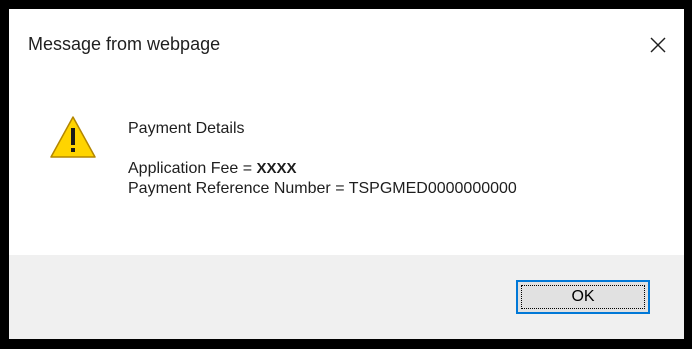 This screenshot has height=349, width=692. What do you see at coordinates (192, 168) in the screenshot?
I see `application-fee-label: Application Fee =` at bounding box center [192, 168].